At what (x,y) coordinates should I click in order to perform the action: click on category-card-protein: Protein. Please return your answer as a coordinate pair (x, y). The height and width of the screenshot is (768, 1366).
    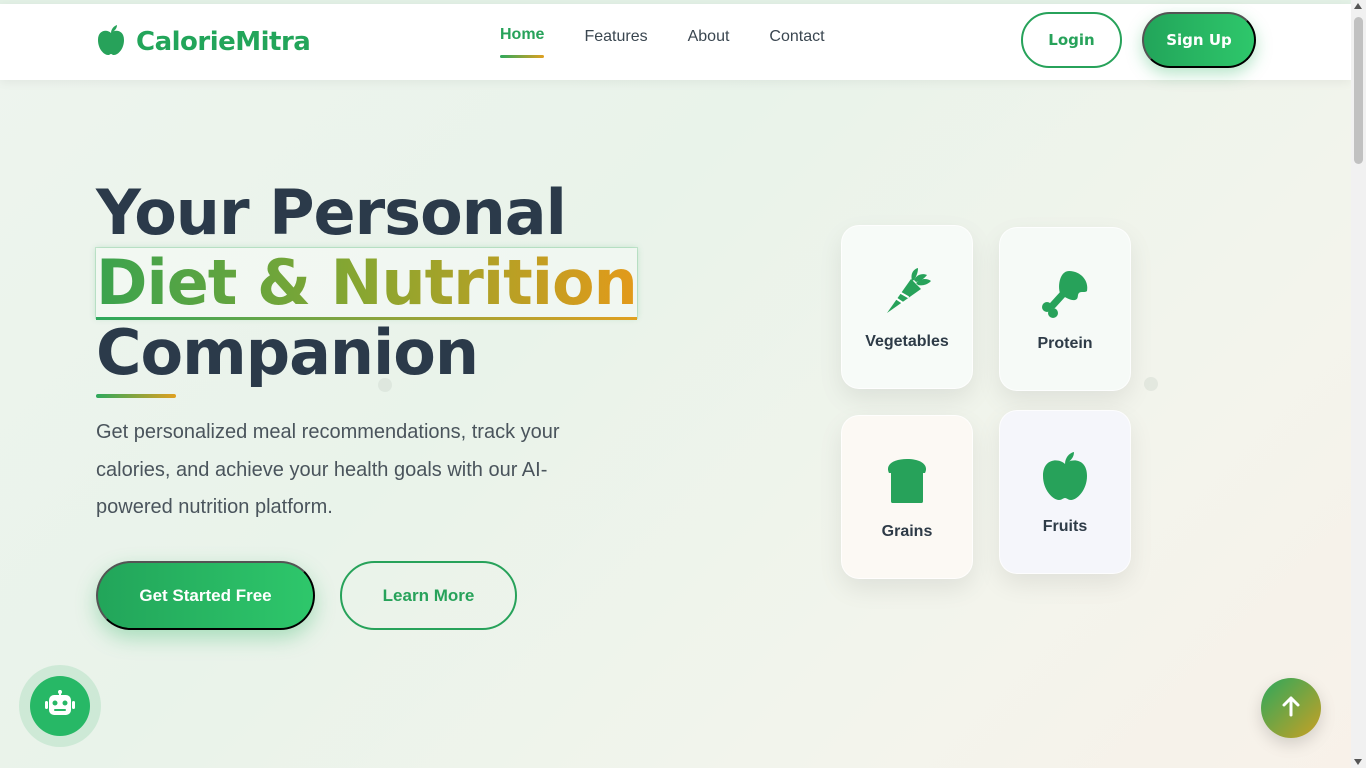
    Looking at the image, I should click on (1065, 309).